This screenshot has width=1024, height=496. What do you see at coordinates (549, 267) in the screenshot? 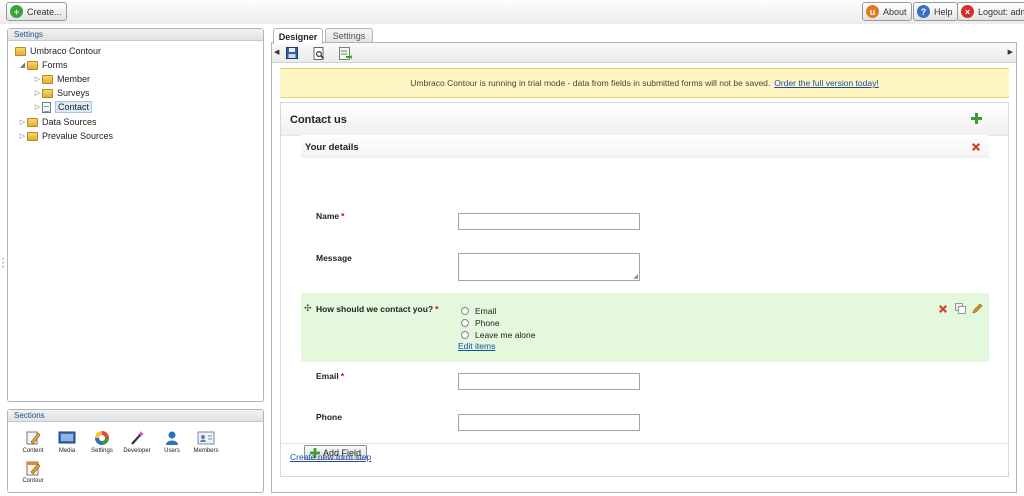
I see `message-textarea: ◢` at bounding box center [549, 267].